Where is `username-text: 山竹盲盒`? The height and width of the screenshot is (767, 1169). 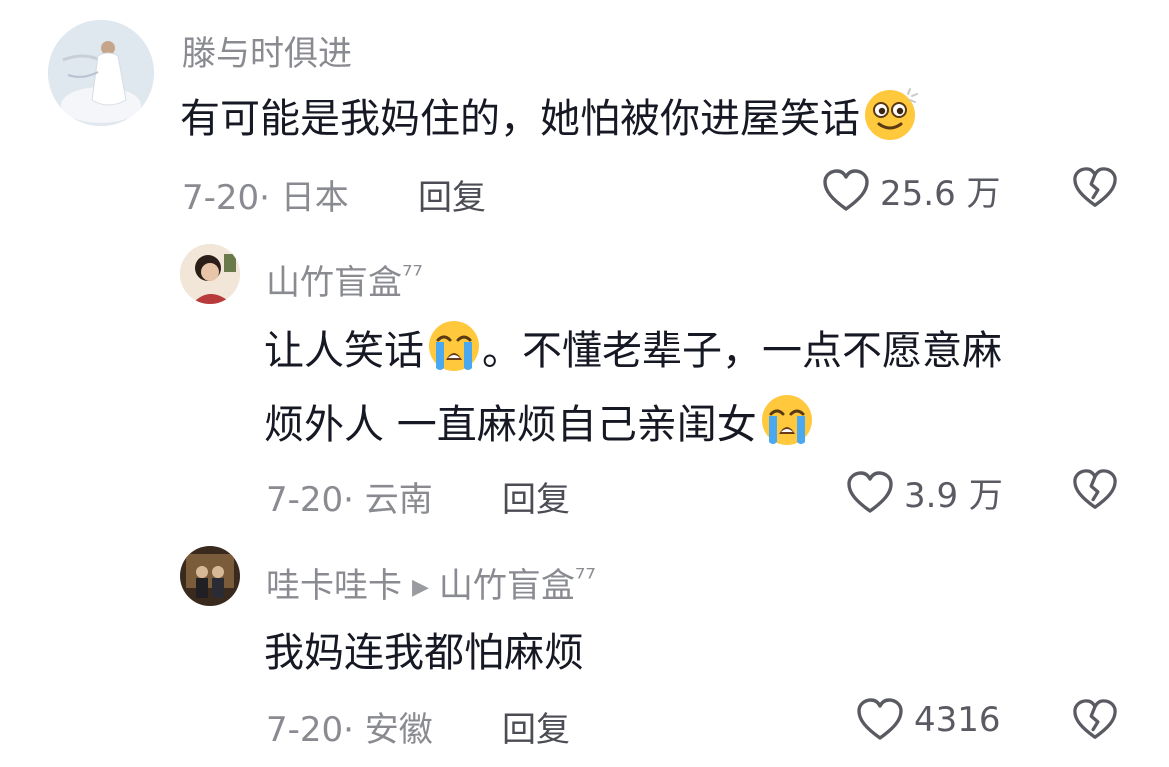 username-text: 山竹盲盒 is located at coordinates (334, 283).